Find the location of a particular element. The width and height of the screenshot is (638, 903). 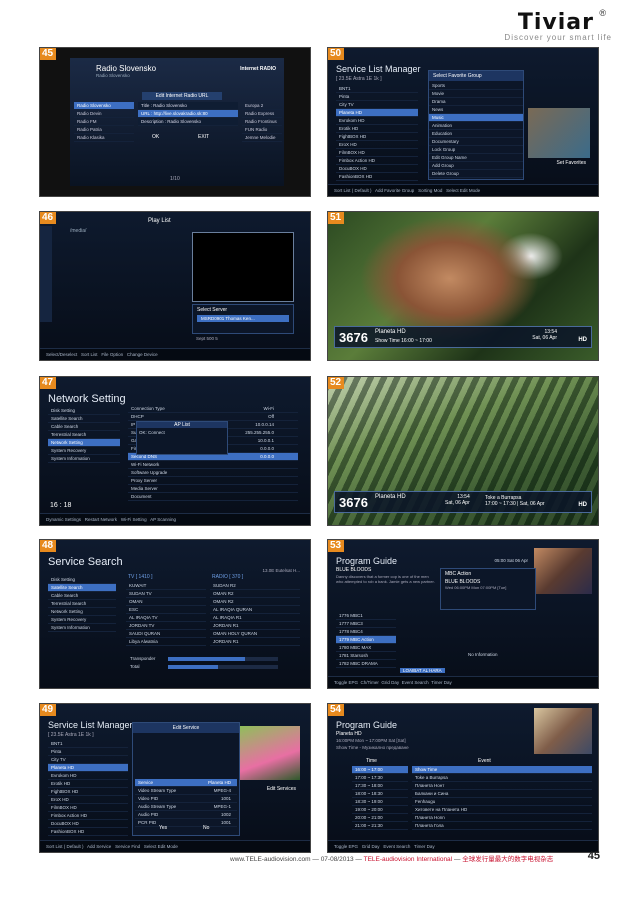

video-stream-field: Video Stream Type MPEG-4 is located at coordinates (186, 791).